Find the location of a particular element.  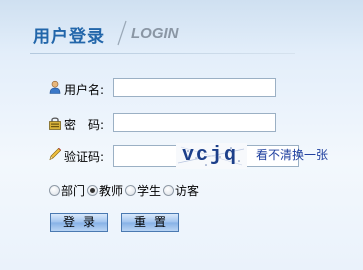

role-label: 访客 is located at coordinates (187, 190).